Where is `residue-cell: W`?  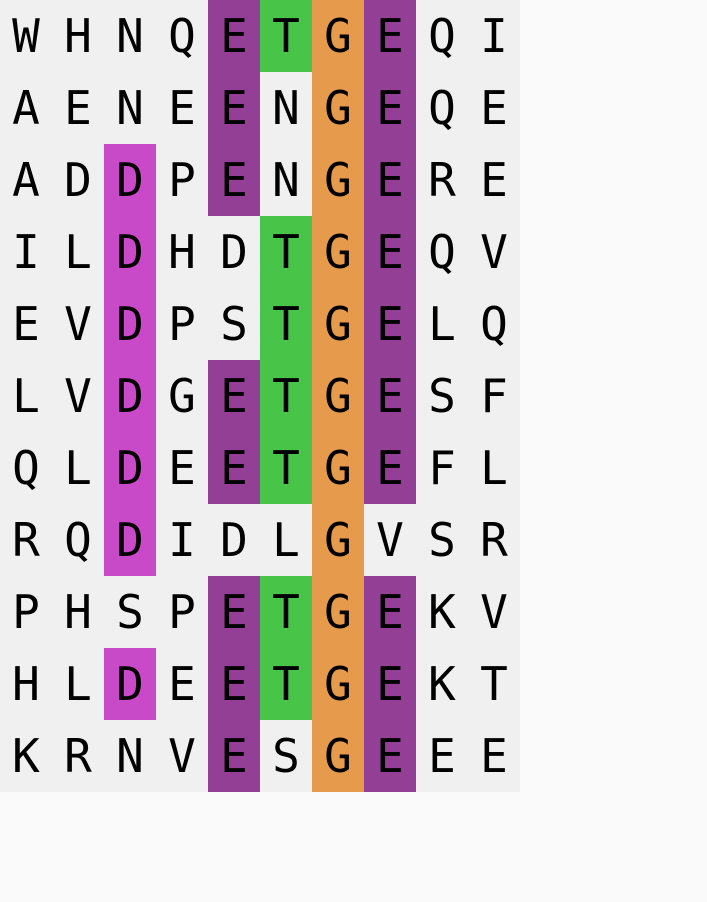
residue-cell: W is located at coordinates (26, 36).